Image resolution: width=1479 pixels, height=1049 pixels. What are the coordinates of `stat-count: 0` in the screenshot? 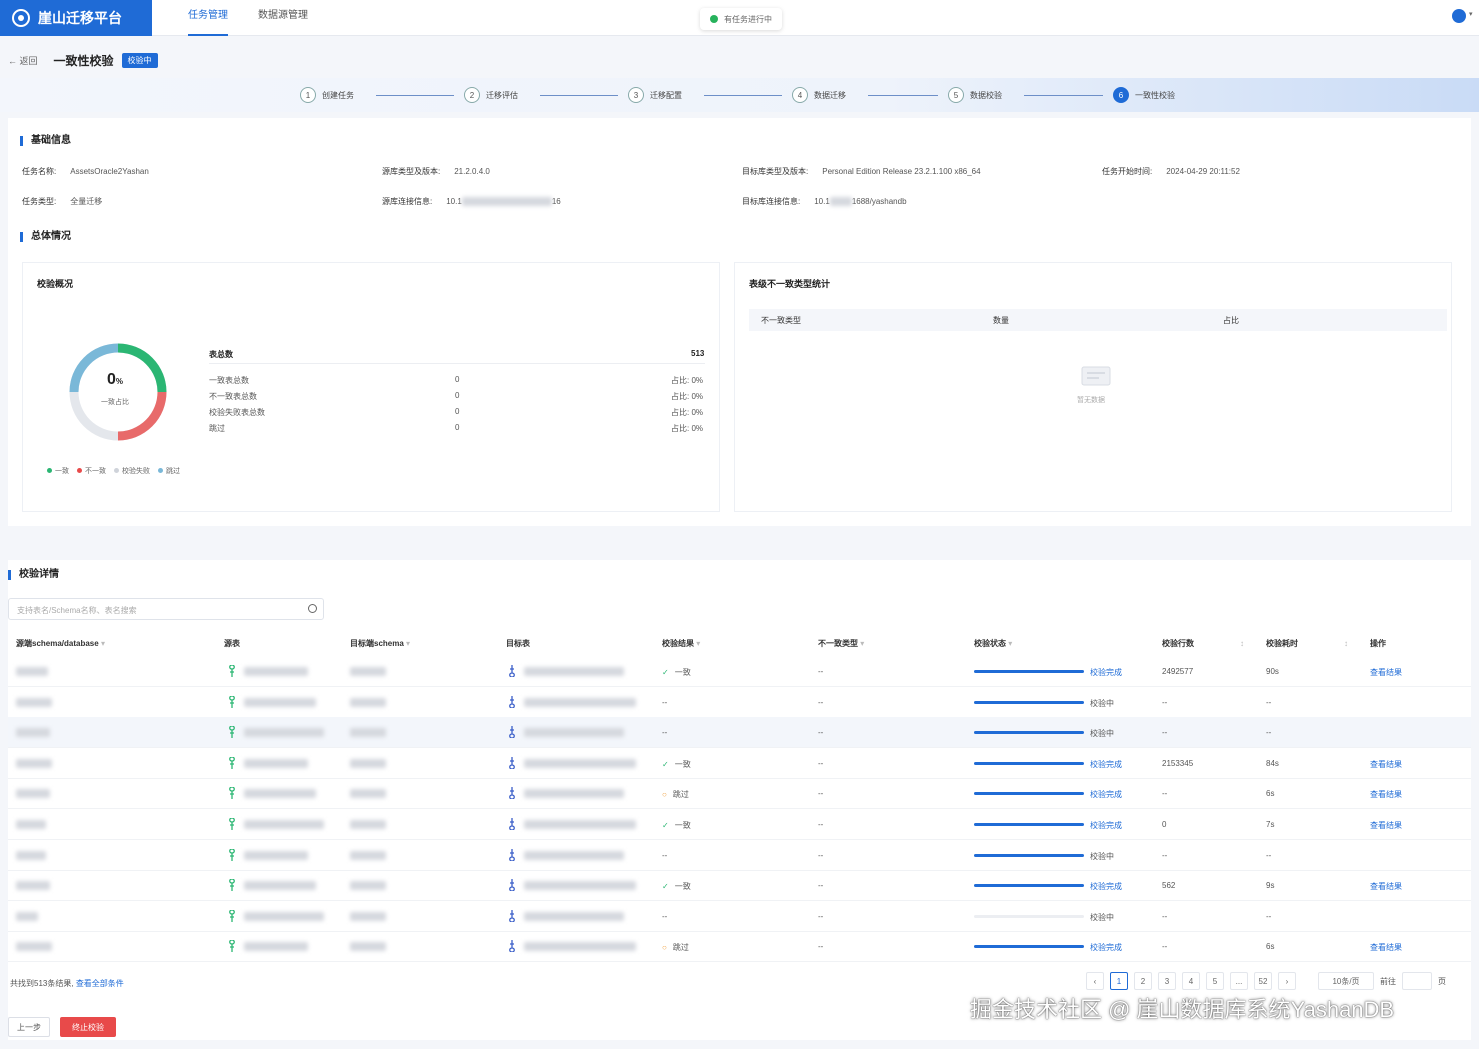 It's located at (457, 379).